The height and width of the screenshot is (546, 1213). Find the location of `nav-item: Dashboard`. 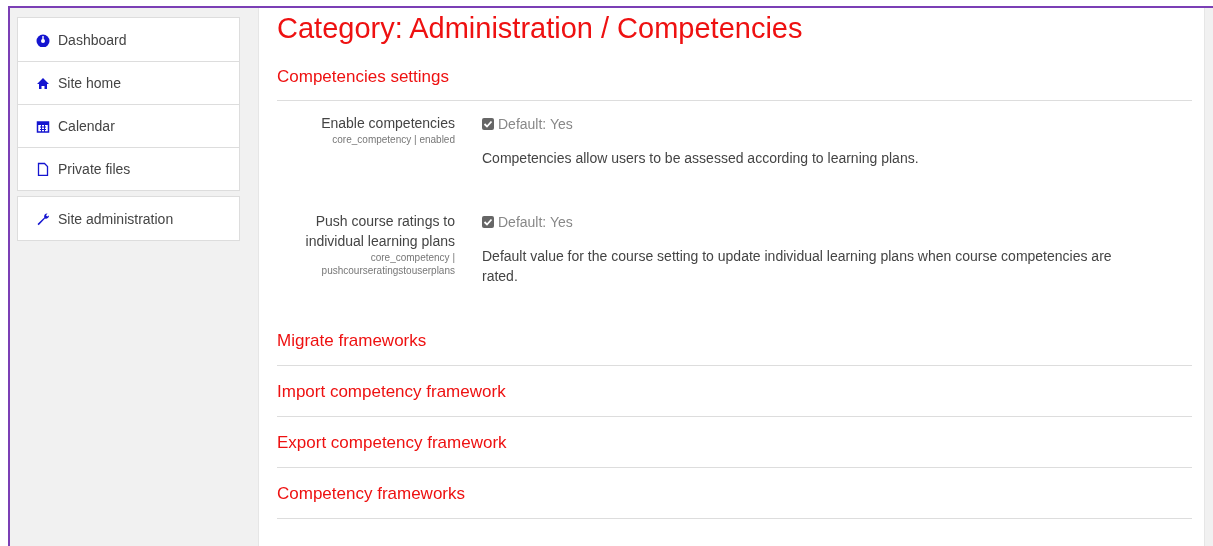

nav-item: Dashboard is located at coordinates (128, 39).